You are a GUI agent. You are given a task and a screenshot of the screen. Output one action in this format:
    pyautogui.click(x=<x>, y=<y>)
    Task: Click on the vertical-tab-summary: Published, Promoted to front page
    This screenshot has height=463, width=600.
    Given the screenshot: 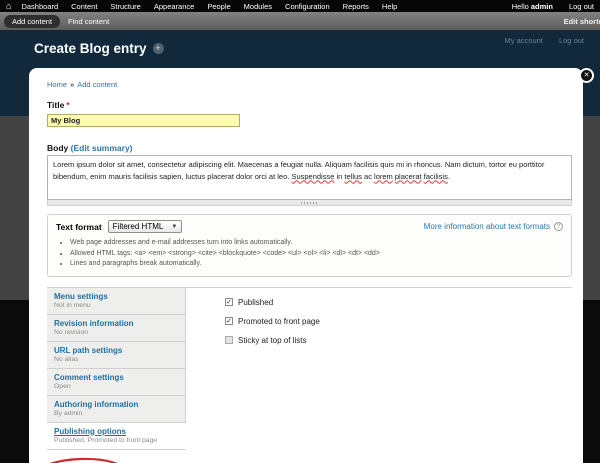 What is the action you would take?
    pyautogui.click(x=106, y=440)
    